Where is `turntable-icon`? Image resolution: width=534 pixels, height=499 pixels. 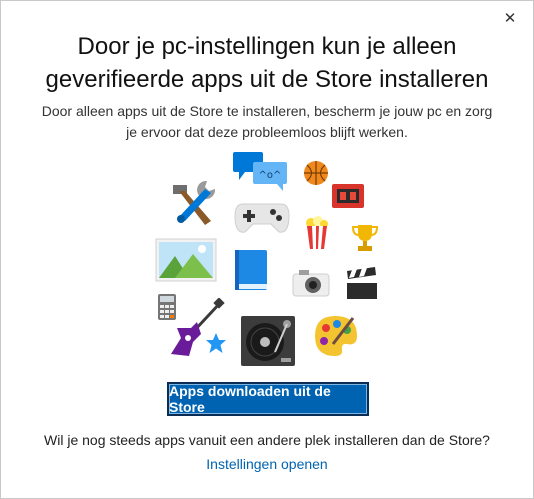
turntable-icon is located at coordinates (268, 341).